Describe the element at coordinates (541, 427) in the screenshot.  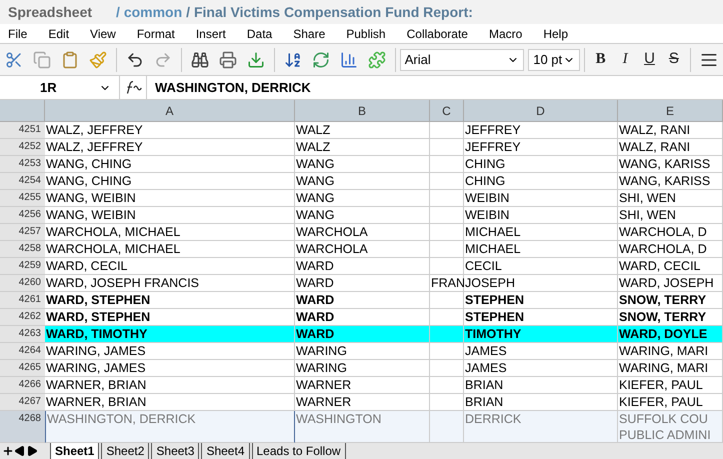
I see `table-cell: DERRICK` at that location.